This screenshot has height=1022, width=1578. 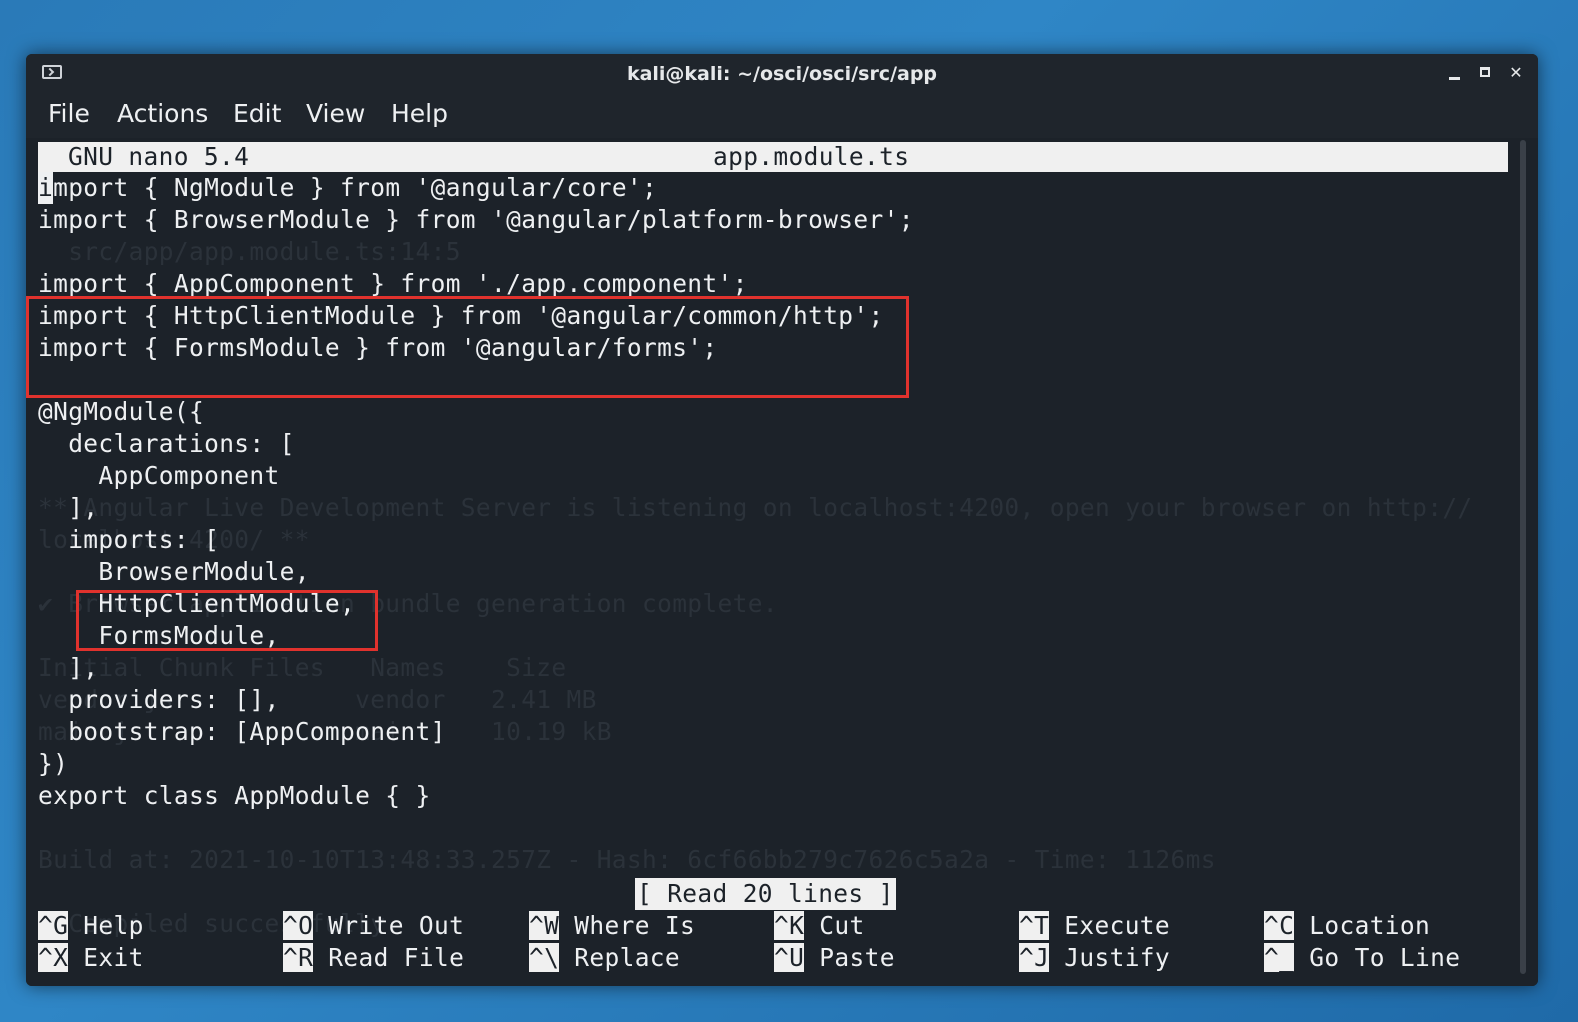 I want to click on highlight-box-modules, so click(x=227, y=620).